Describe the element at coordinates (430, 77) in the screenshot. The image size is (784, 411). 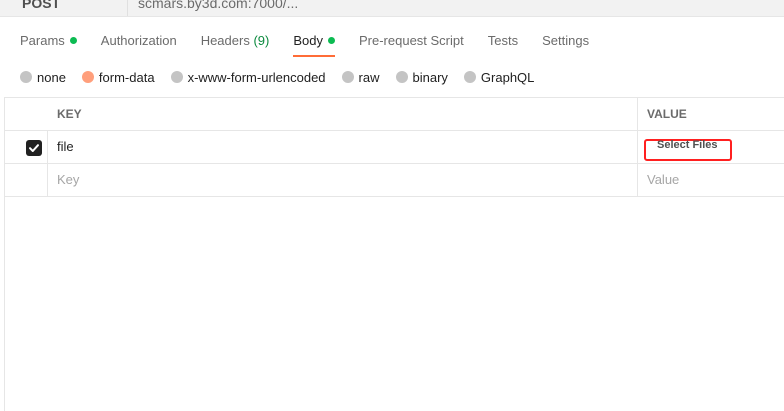
I see `radio-label: binary` at that location.